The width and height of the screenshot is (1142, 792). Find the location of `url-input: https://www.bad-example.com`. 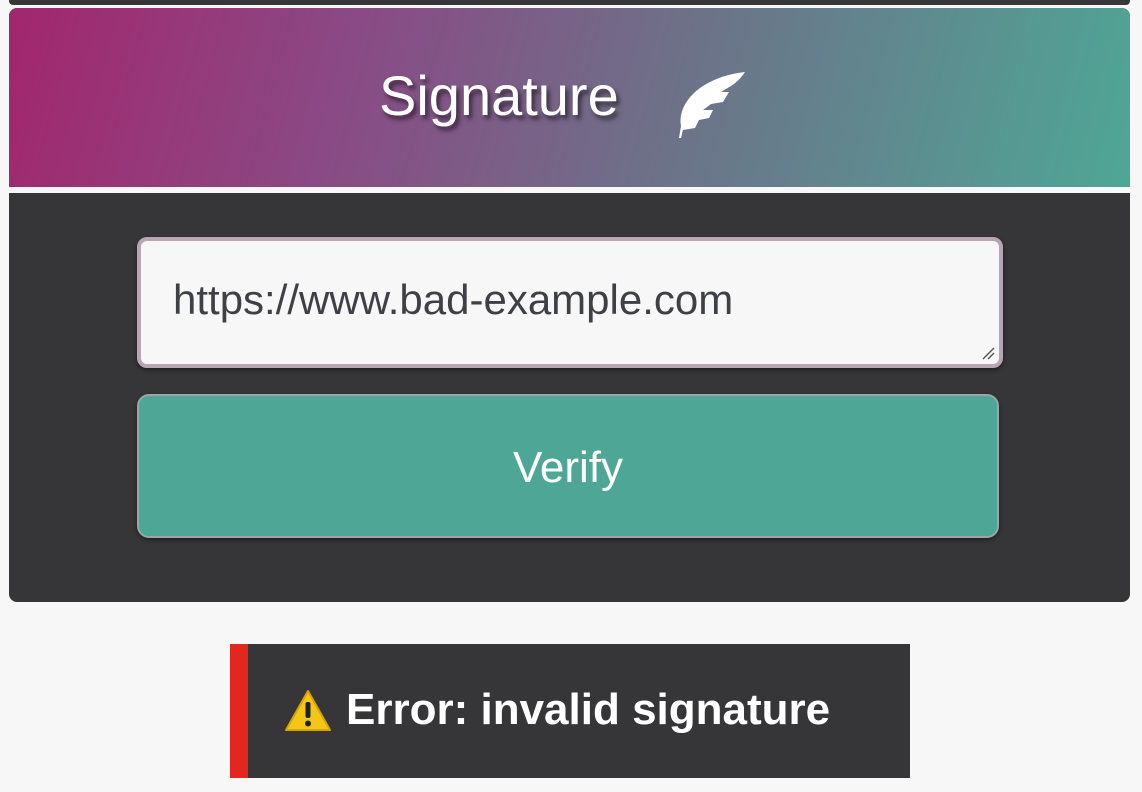

url-input: https://www.bad-example.com is located at coordinates (570, 302).